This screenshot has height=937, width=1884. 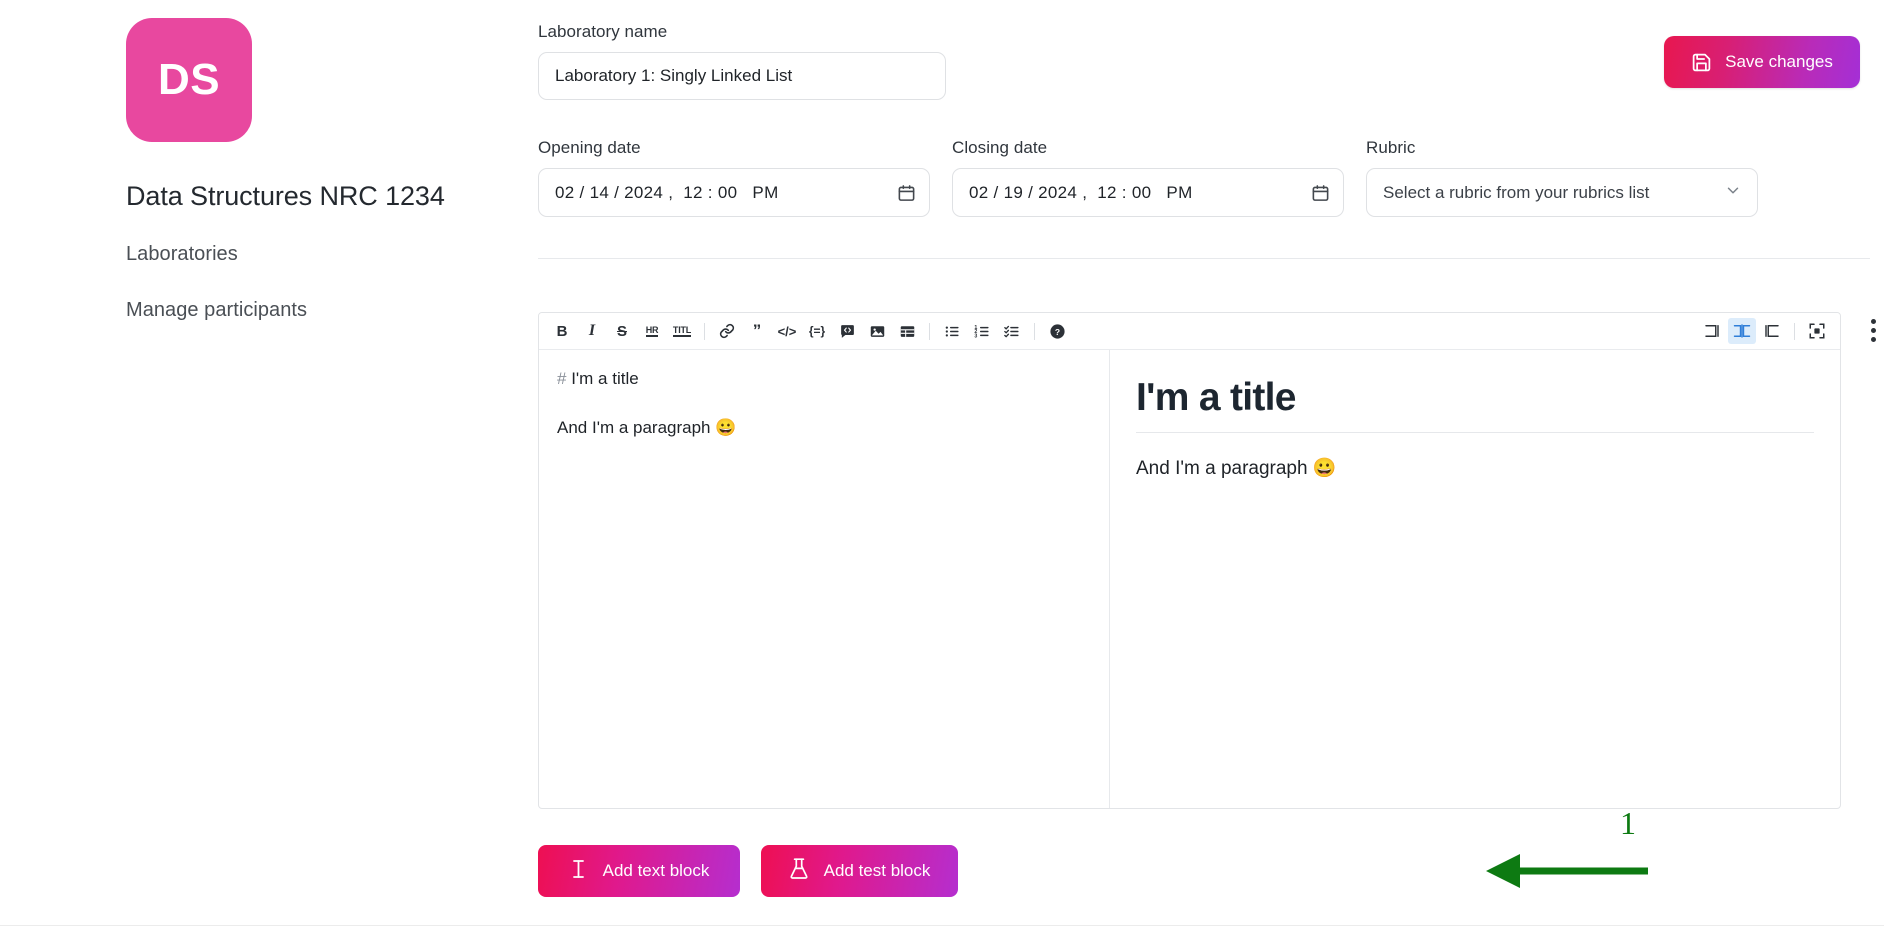 I want to click on source-title-text: I'm a title, so click(x=605, y=378).